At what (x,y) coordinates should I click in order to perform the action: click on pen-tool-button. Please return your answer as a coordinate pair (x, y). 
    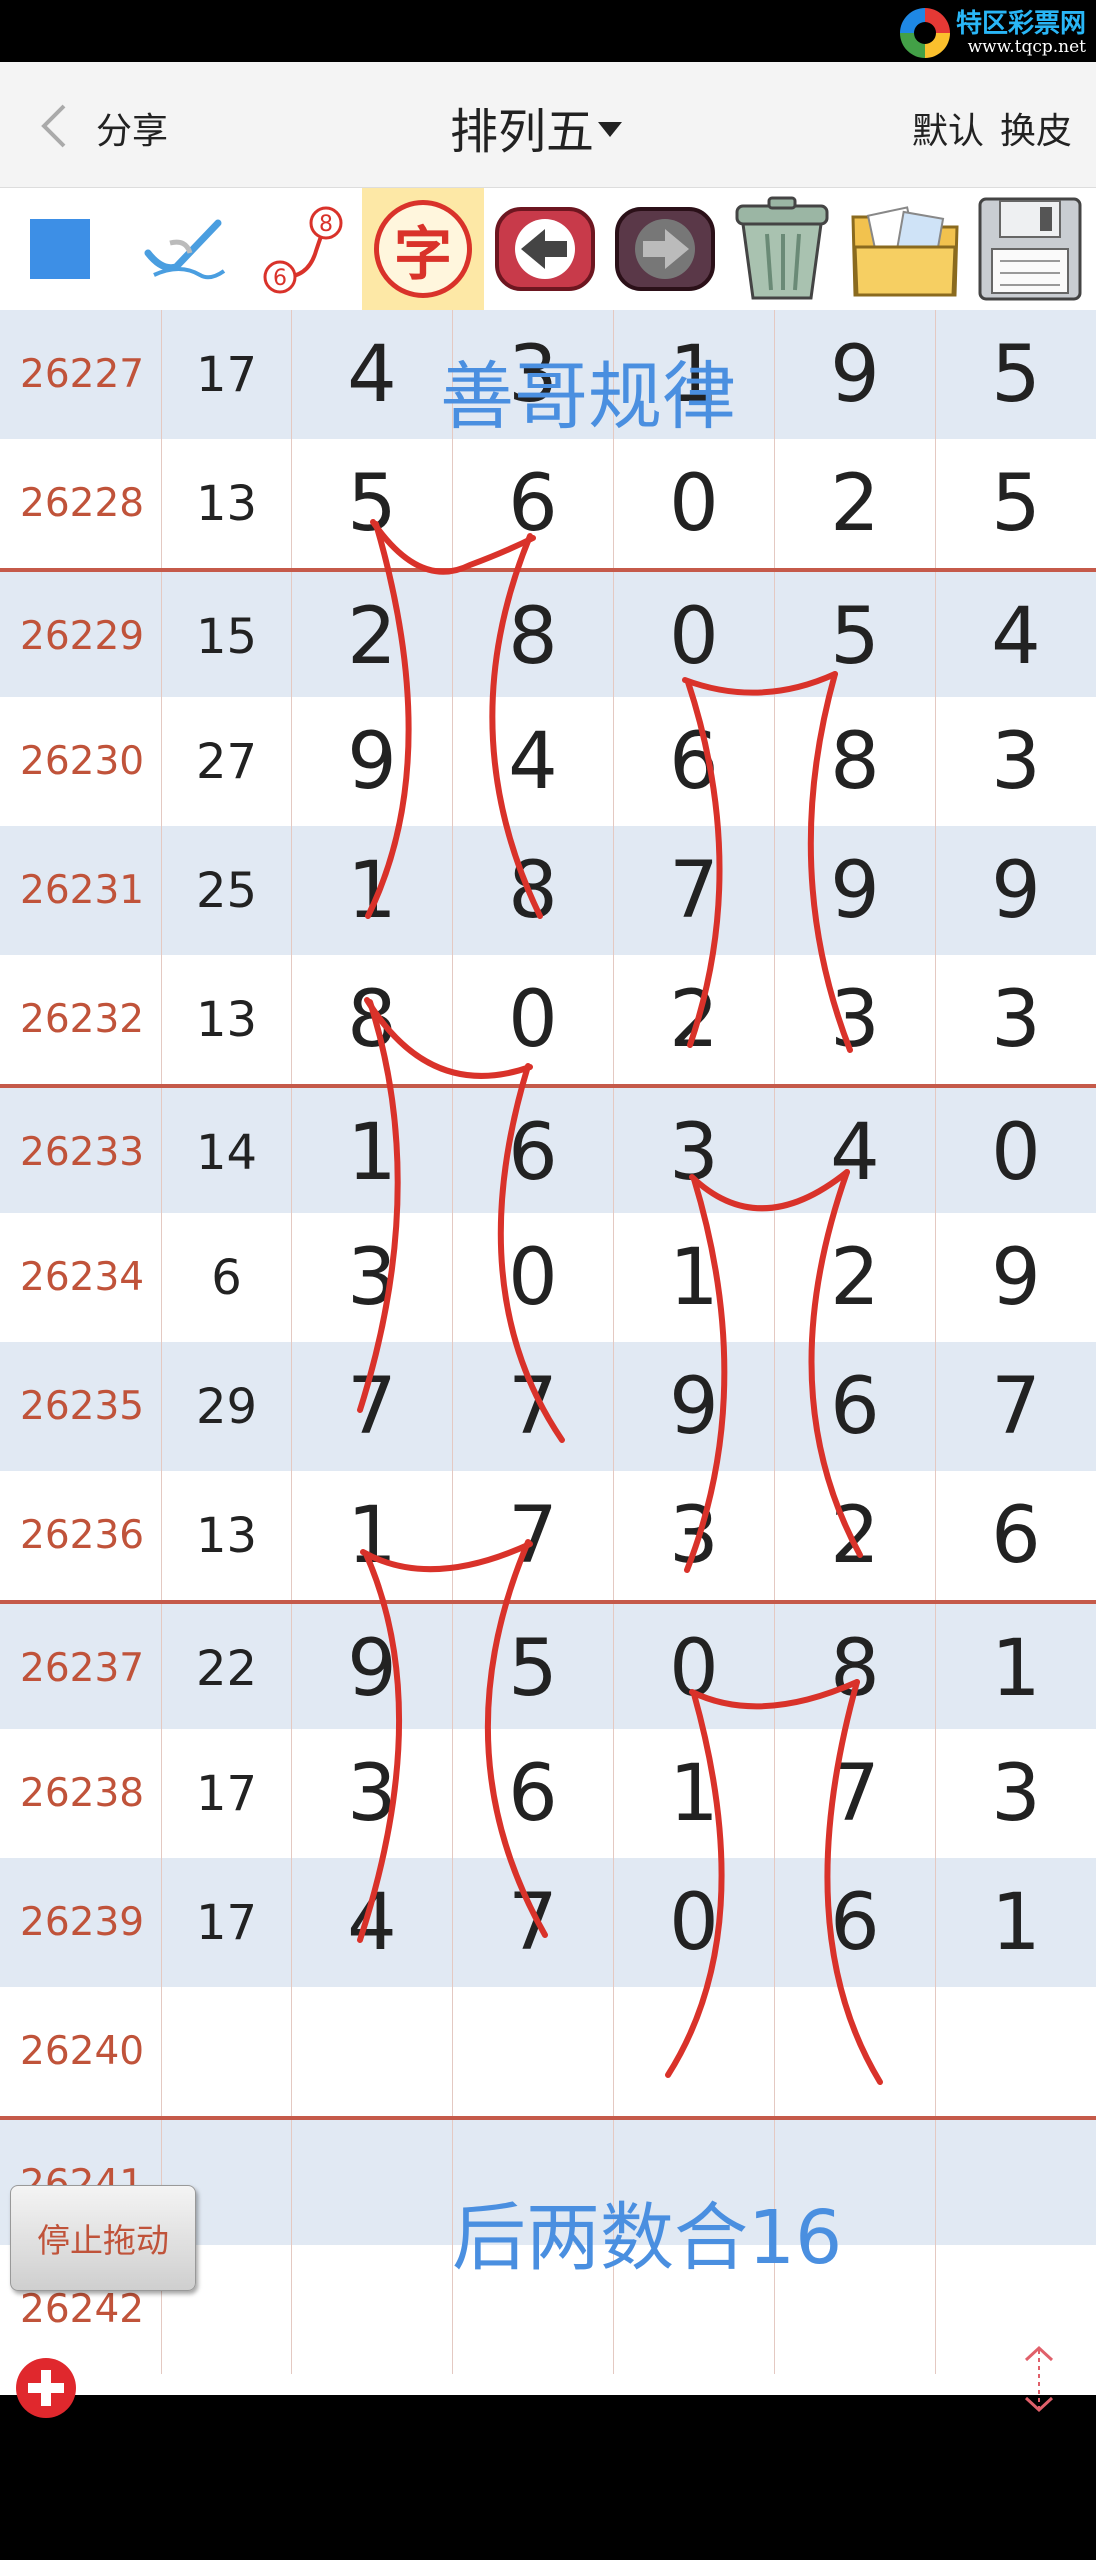
    Looking at the image, I should click on (185, 249).